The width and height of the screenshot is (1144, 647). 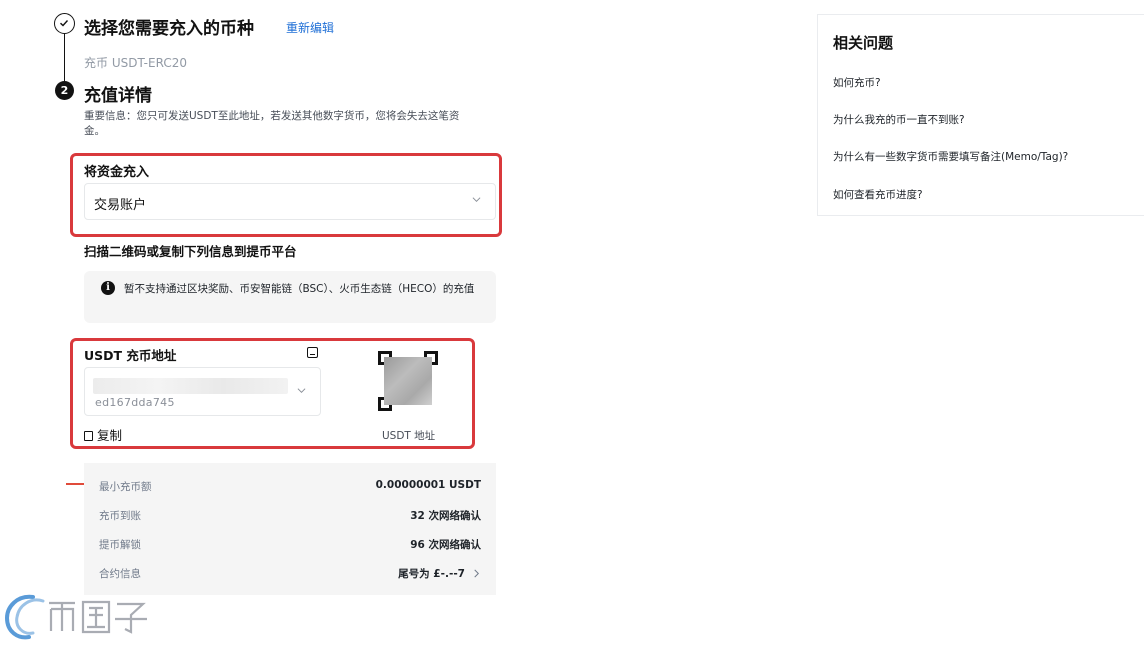 I want to click on chevron-right-icon, so click(x=477, y=573).